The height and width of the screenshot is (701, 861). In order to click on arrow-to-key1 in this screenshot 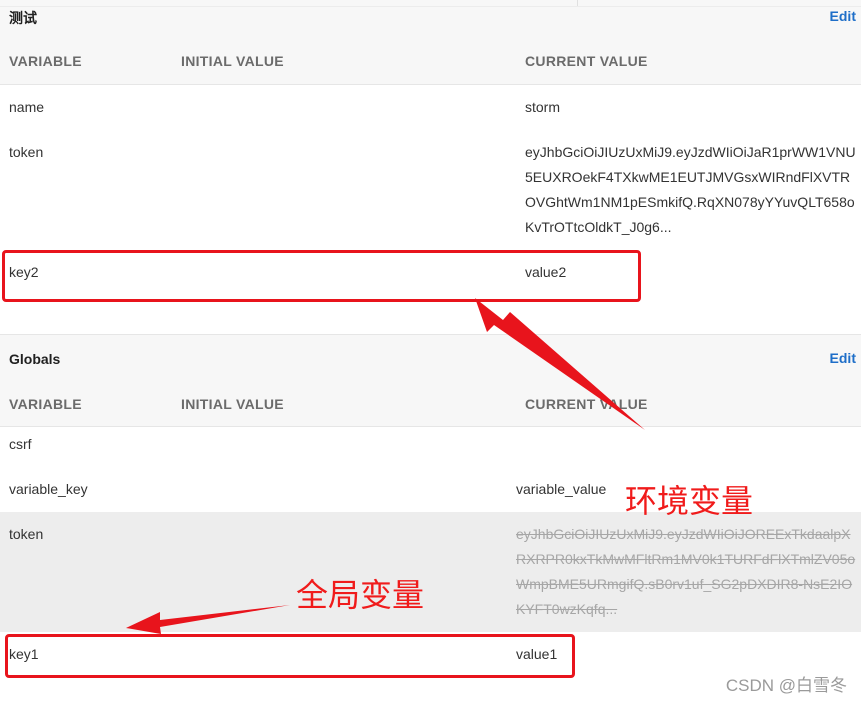, I will do `click(208, 619)`.